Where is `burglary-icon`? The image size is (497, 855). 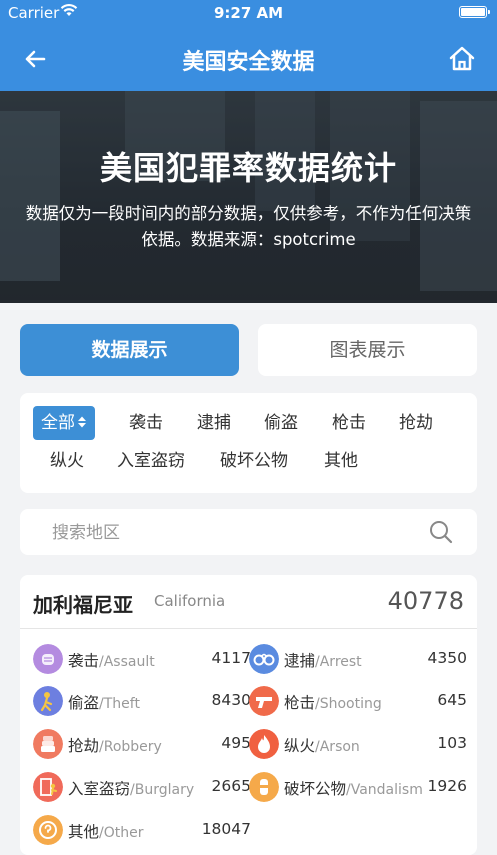 burglary-icon is located at coordinates (48, 787).